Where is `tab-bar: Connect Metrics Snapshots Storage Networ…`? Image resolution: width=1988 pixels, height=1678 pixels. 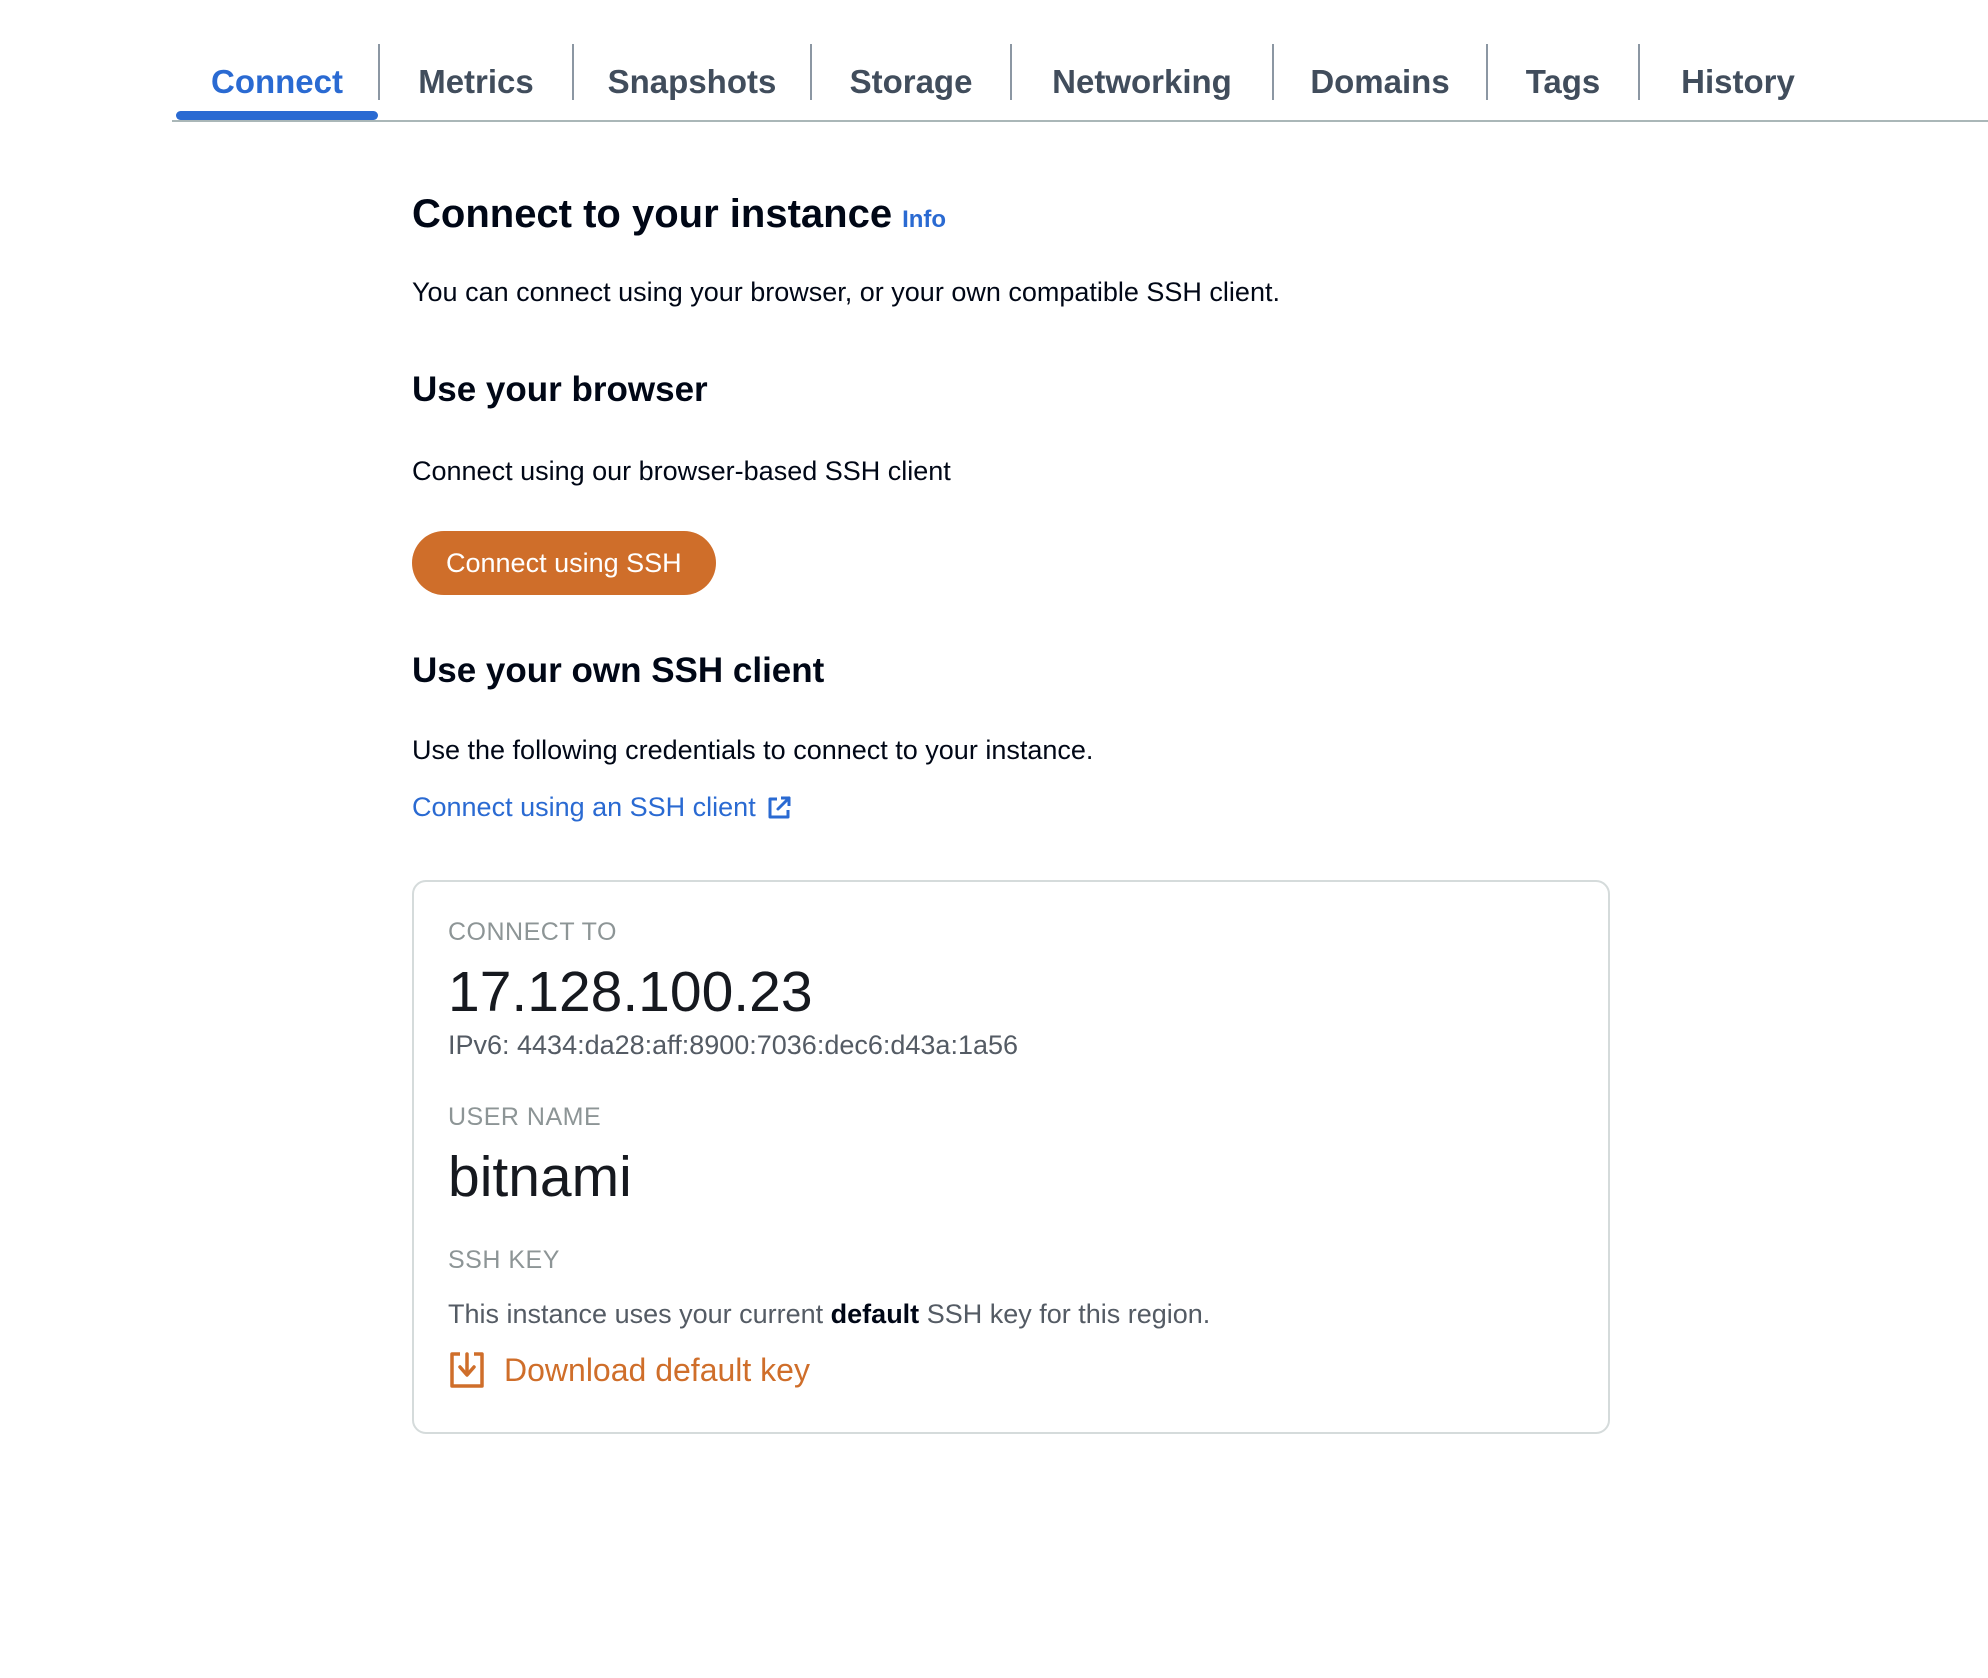
tab-bar: Connect Metrics Snapshots Storage Networ… is located at coordinates (1080, 83).